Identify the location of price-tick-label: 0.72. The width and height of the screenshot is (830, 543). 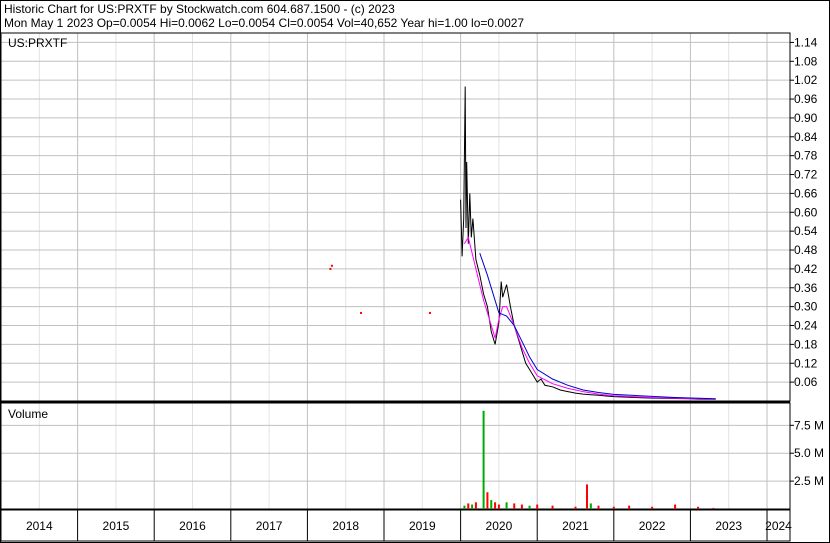
(806, 175).